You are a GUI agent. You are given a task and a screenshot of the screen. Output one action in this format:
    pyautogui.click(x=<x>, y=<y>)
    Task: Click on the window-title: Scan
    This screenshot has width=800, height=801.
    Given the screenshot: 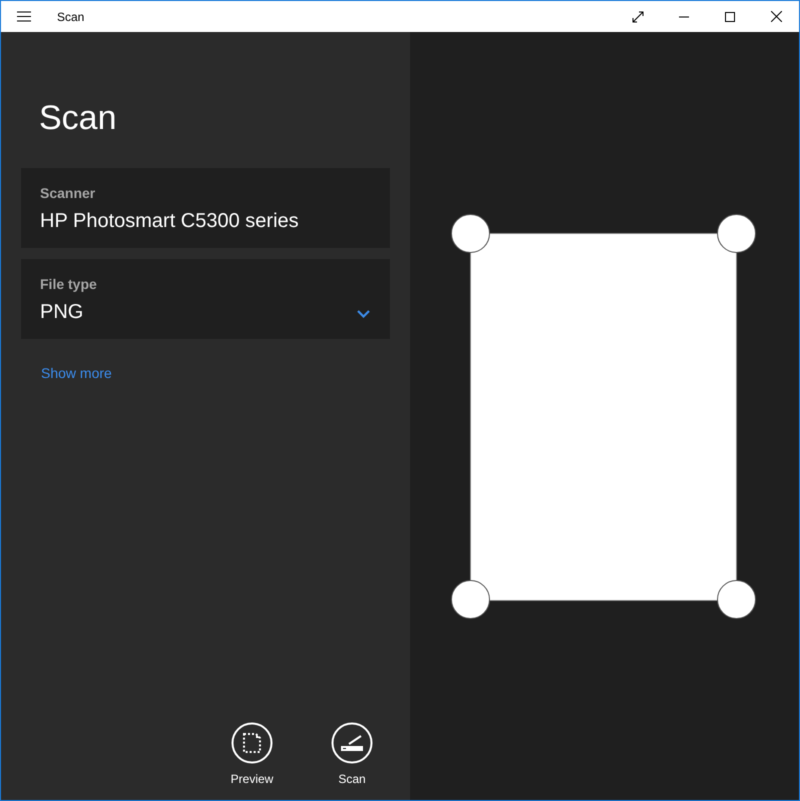 What is the action you would take?
    pyautogui.click(x=70, y=17)
    